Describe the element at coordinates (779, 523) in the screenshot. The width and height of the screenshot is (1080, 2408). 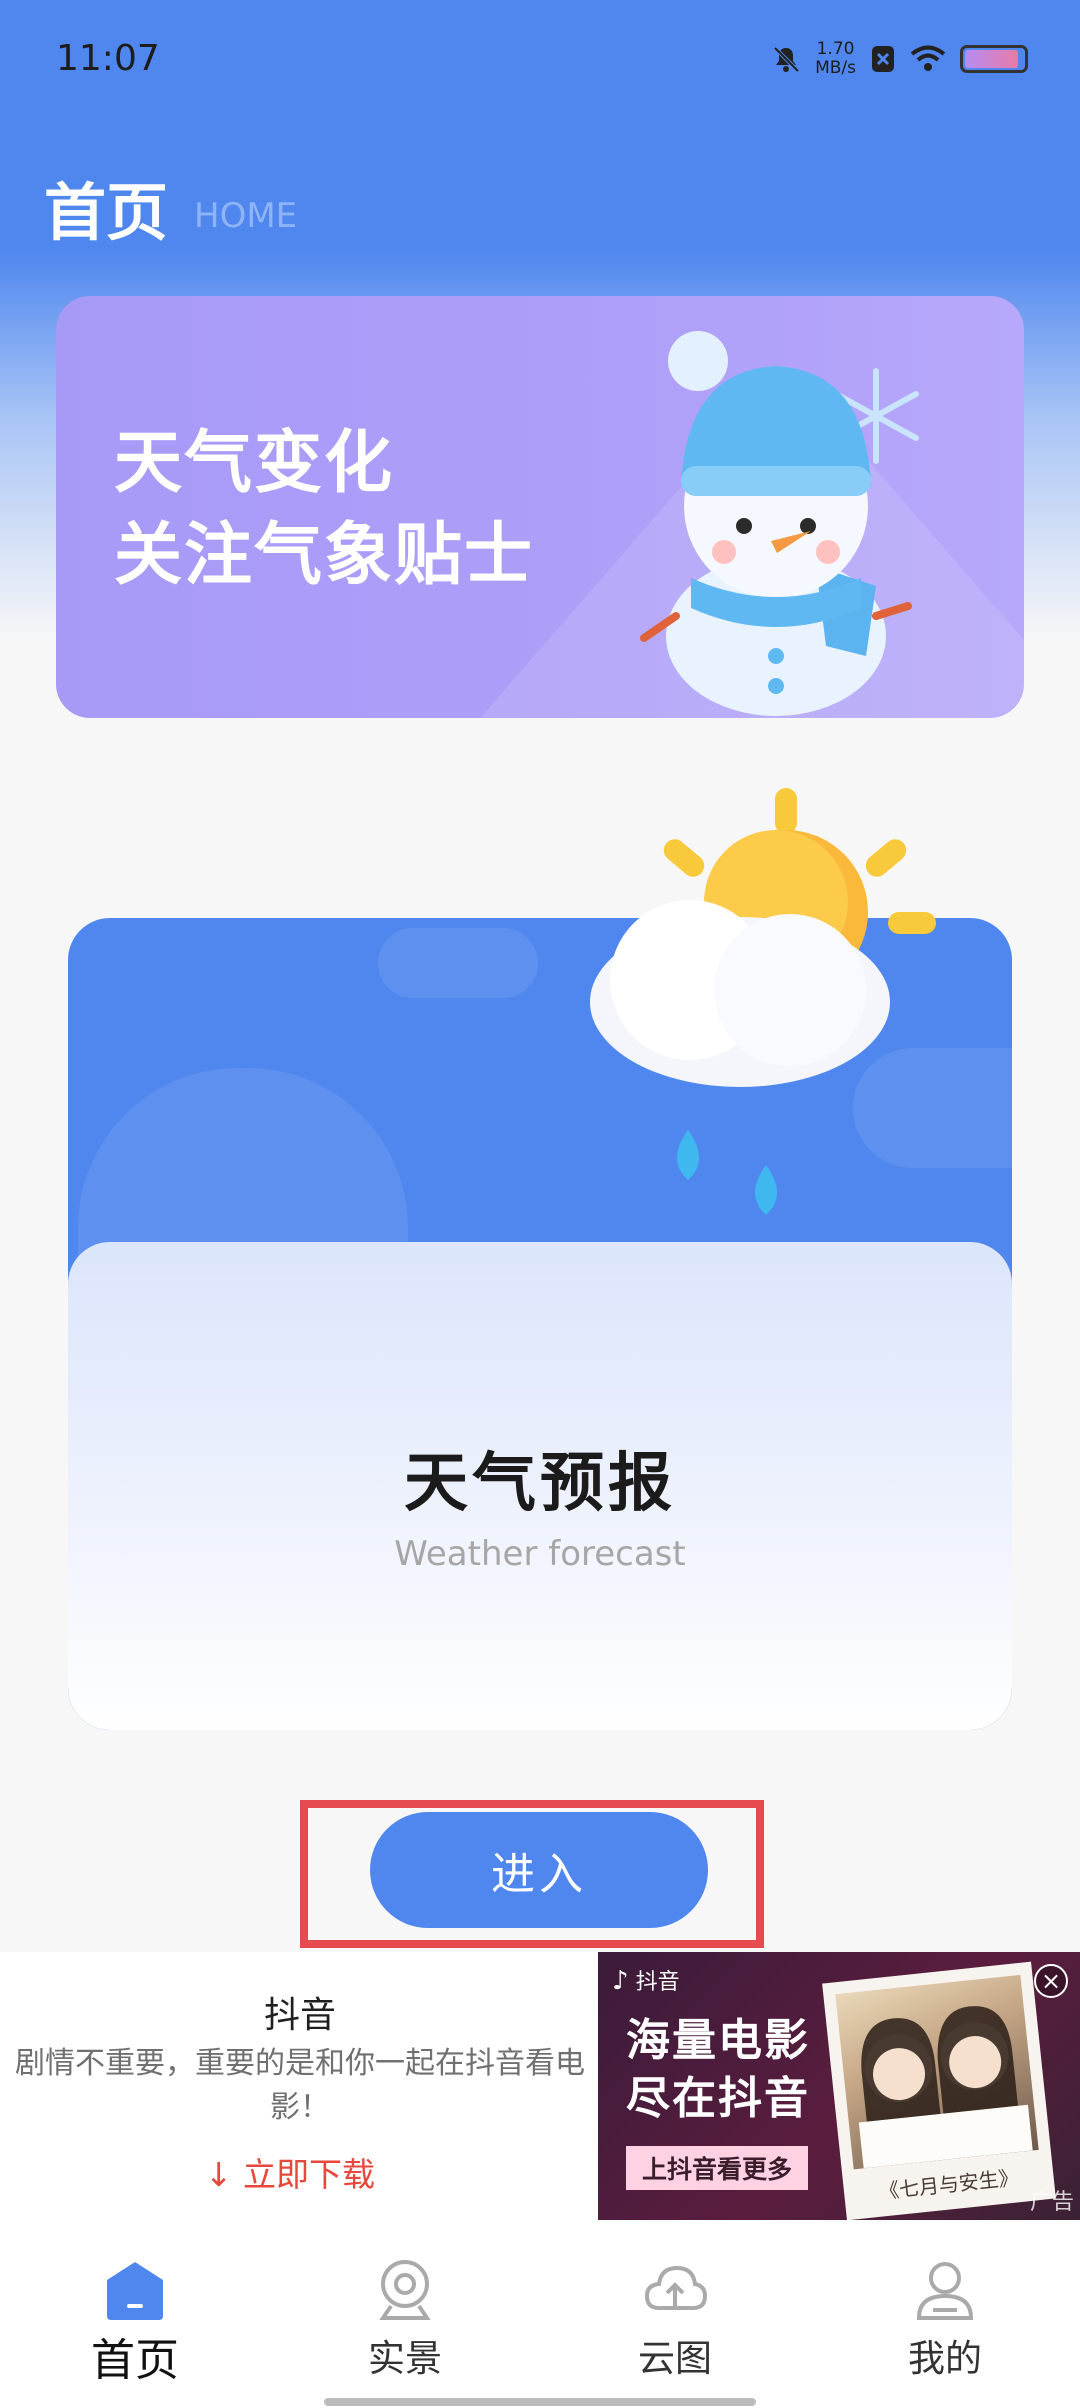
I see `snowman-illustration` at that location.